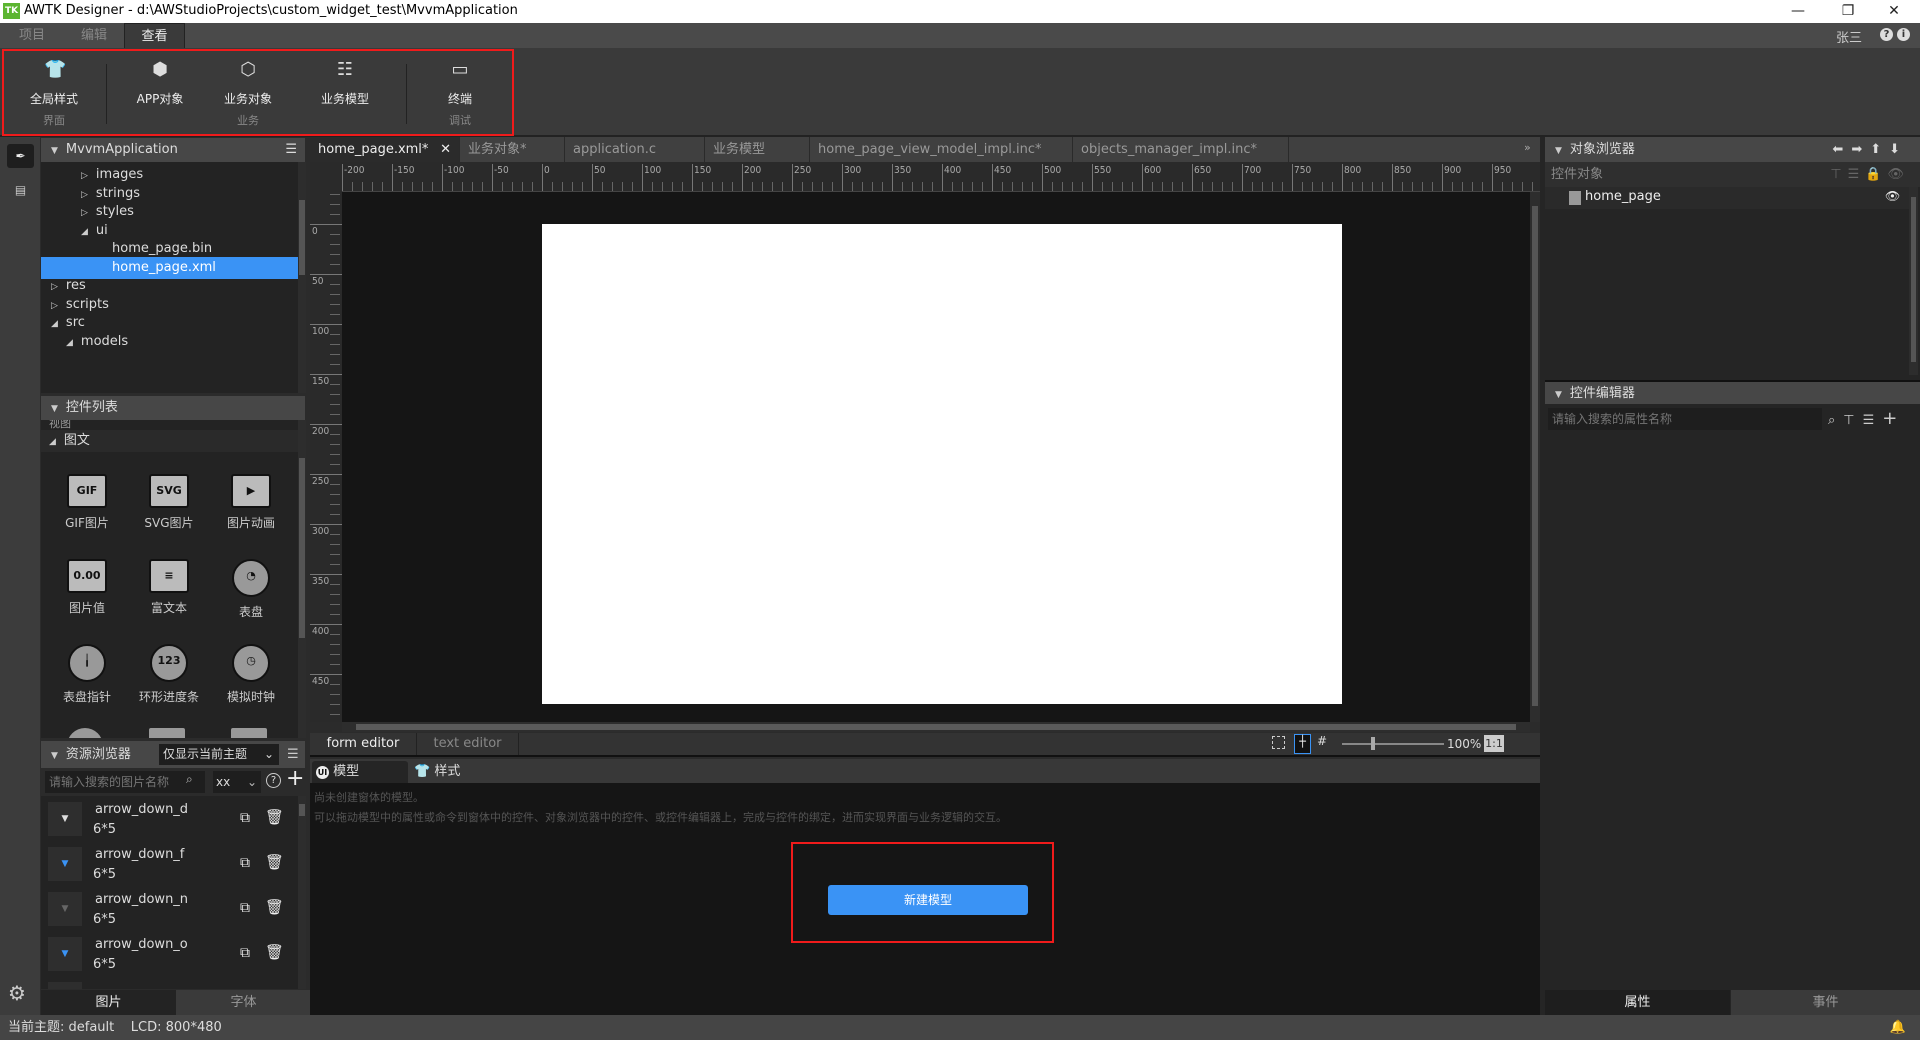 The width and height of the screenshot is (1920, 1040). Describe the element at coordinates (170, 912) in the screenshot. I see `resource-item: ▼ arrow_down_n 6*5 ⧉ 🗑` at that location.